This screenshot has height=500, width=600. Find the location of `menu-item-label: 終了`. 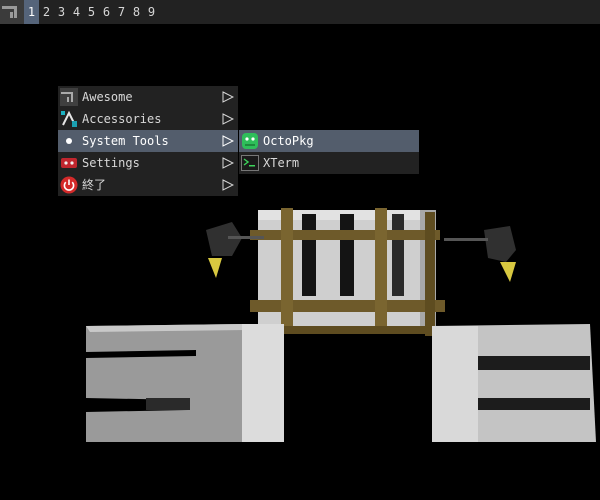

menu-item-label: 終了 is located at coordinates (94, 185).